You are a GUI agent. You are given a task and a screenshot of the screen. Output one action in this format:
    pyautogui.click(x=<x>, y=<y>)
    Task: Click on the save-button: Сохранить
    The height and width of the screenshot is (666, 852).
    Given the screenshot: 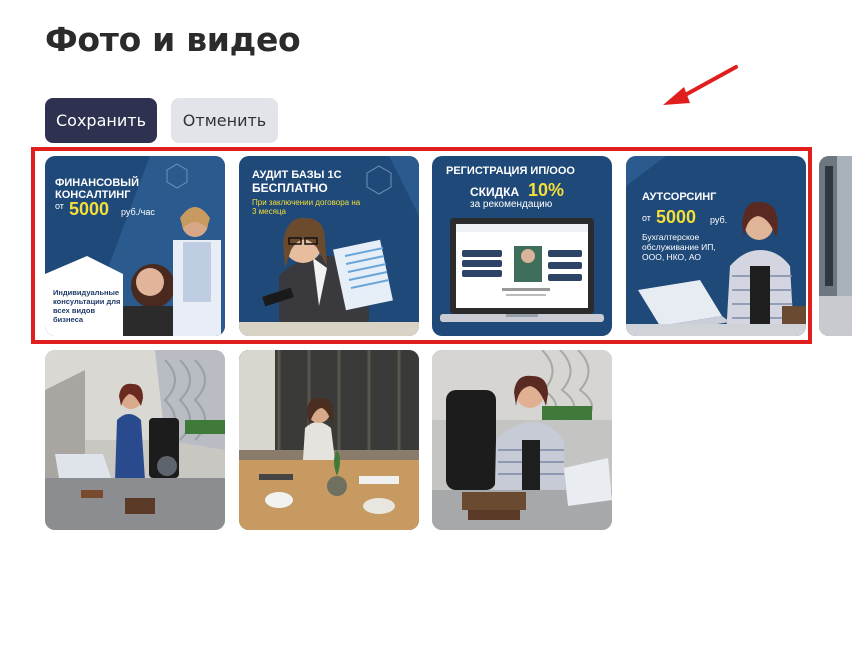 What is the action you would take?
    pyautogui.click(x=101, y=120)
    